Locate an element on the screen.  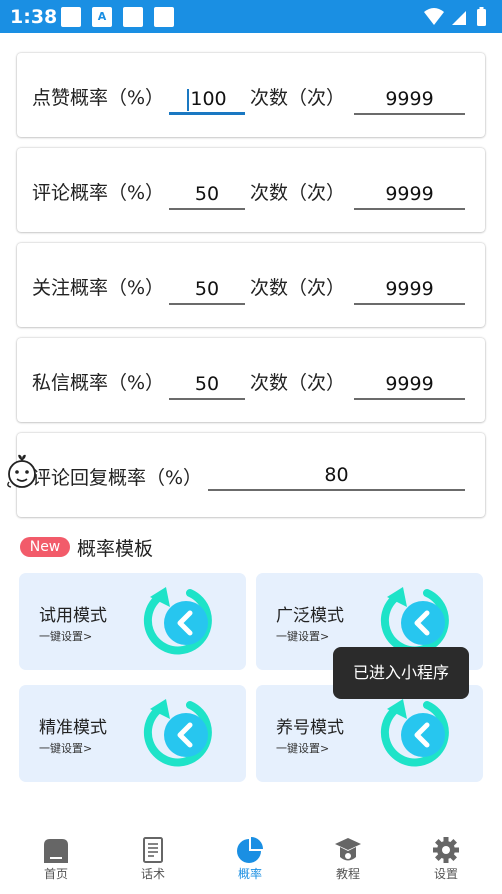
template-card-precise: 精准模式 一键设置> is located at coordinates (132, 733).